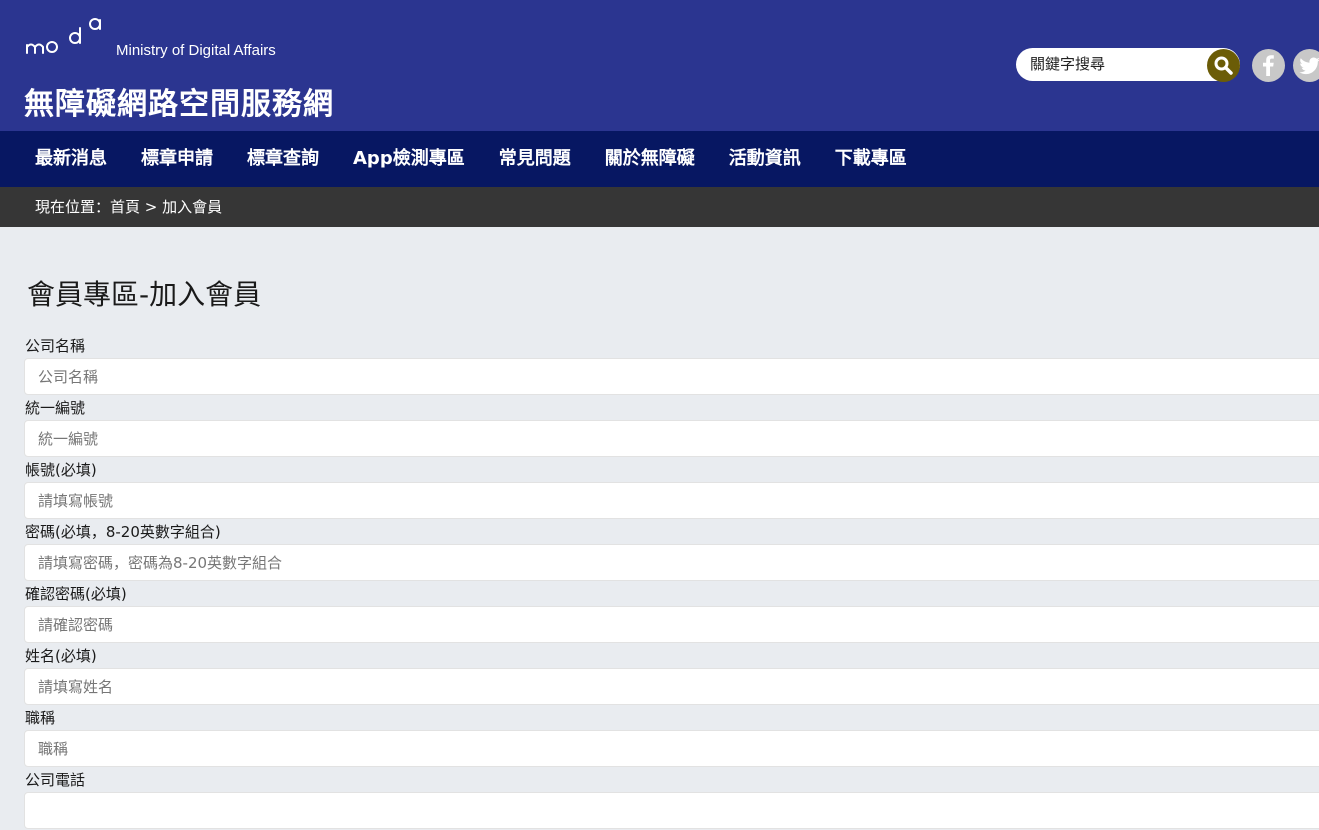 This screenshot has width=1319, height=830. I want to click on confirm-password-field: 確認密碼(必填), so click(659, 613).